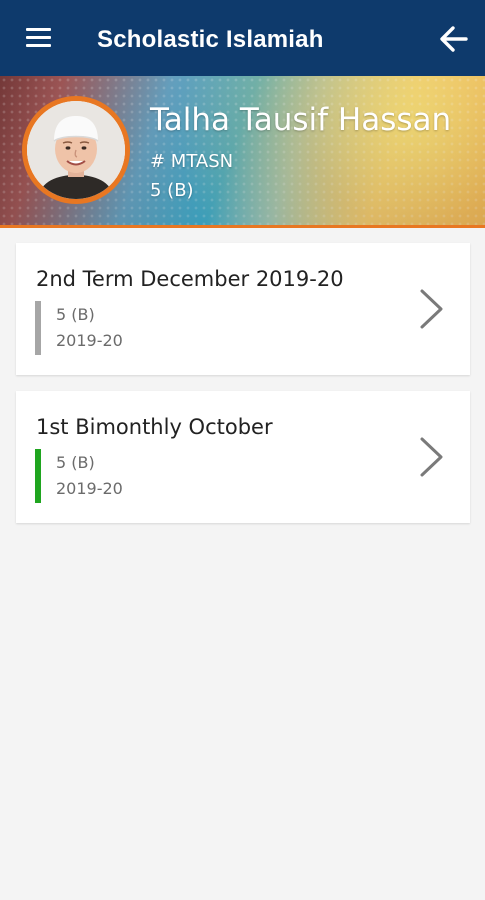 Image resolution: width=485 pixels, height=900 pixels. What do you see at coordinates (243, 309) in the screenshot?
I see `exam-card: 2nd Term December 2019-20 5 (B) 2019-20` at bounding box center [243, 309].